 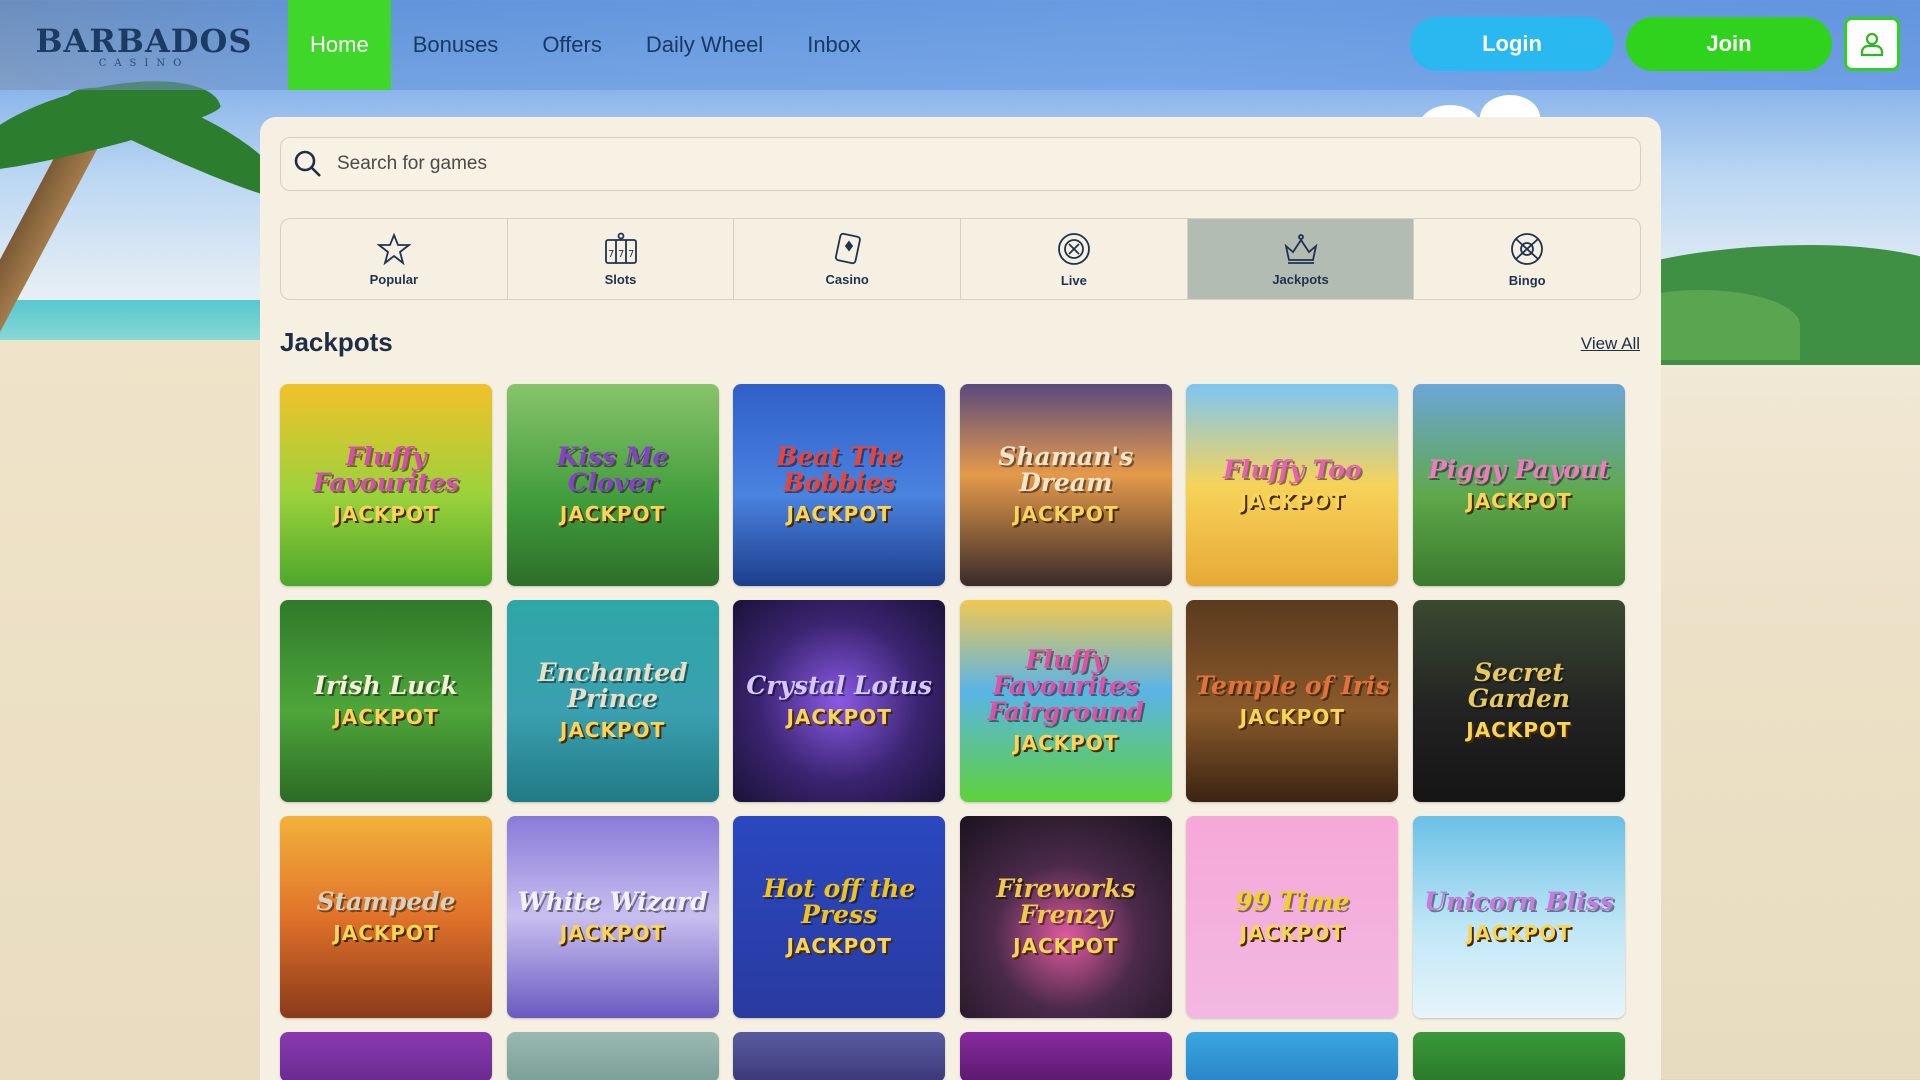 What do you see at coordinates (572, 45) in the screenshot?
I see `nav-offers: Offers` at bounding box center [572, 45].